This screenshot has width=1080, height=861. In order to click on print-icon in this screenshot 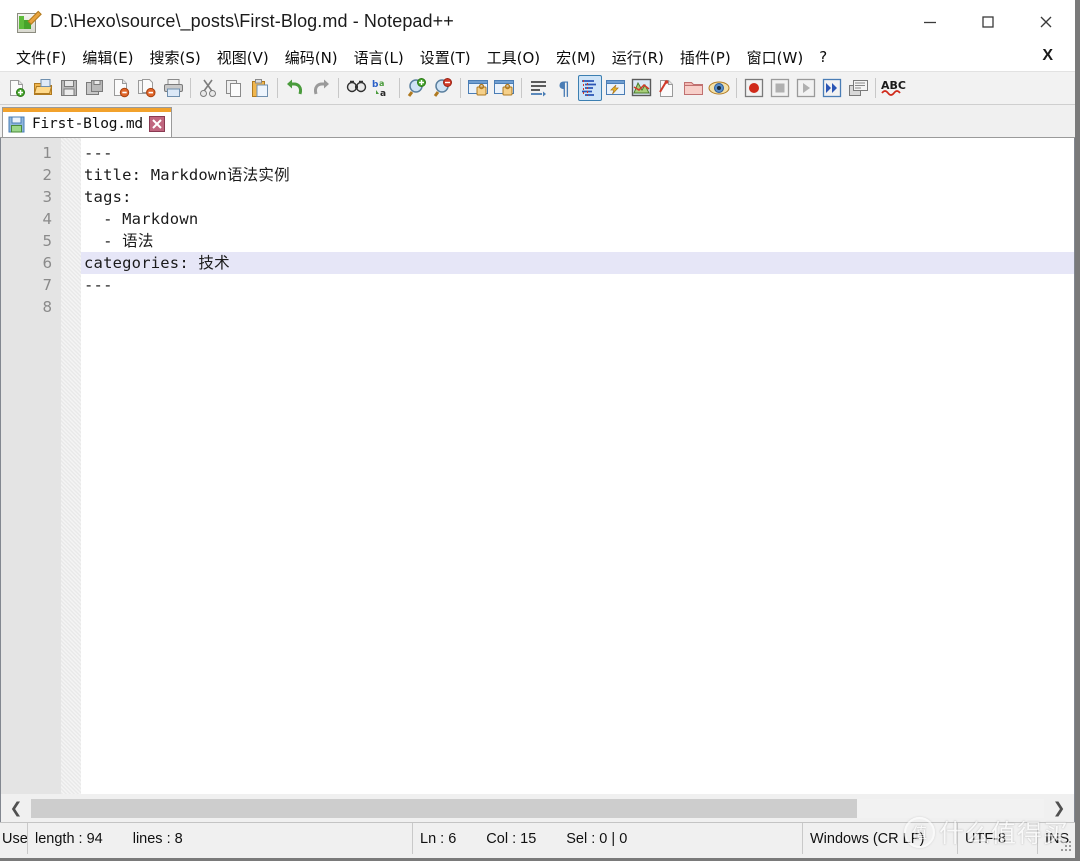, I will do `click(173, 88)`.